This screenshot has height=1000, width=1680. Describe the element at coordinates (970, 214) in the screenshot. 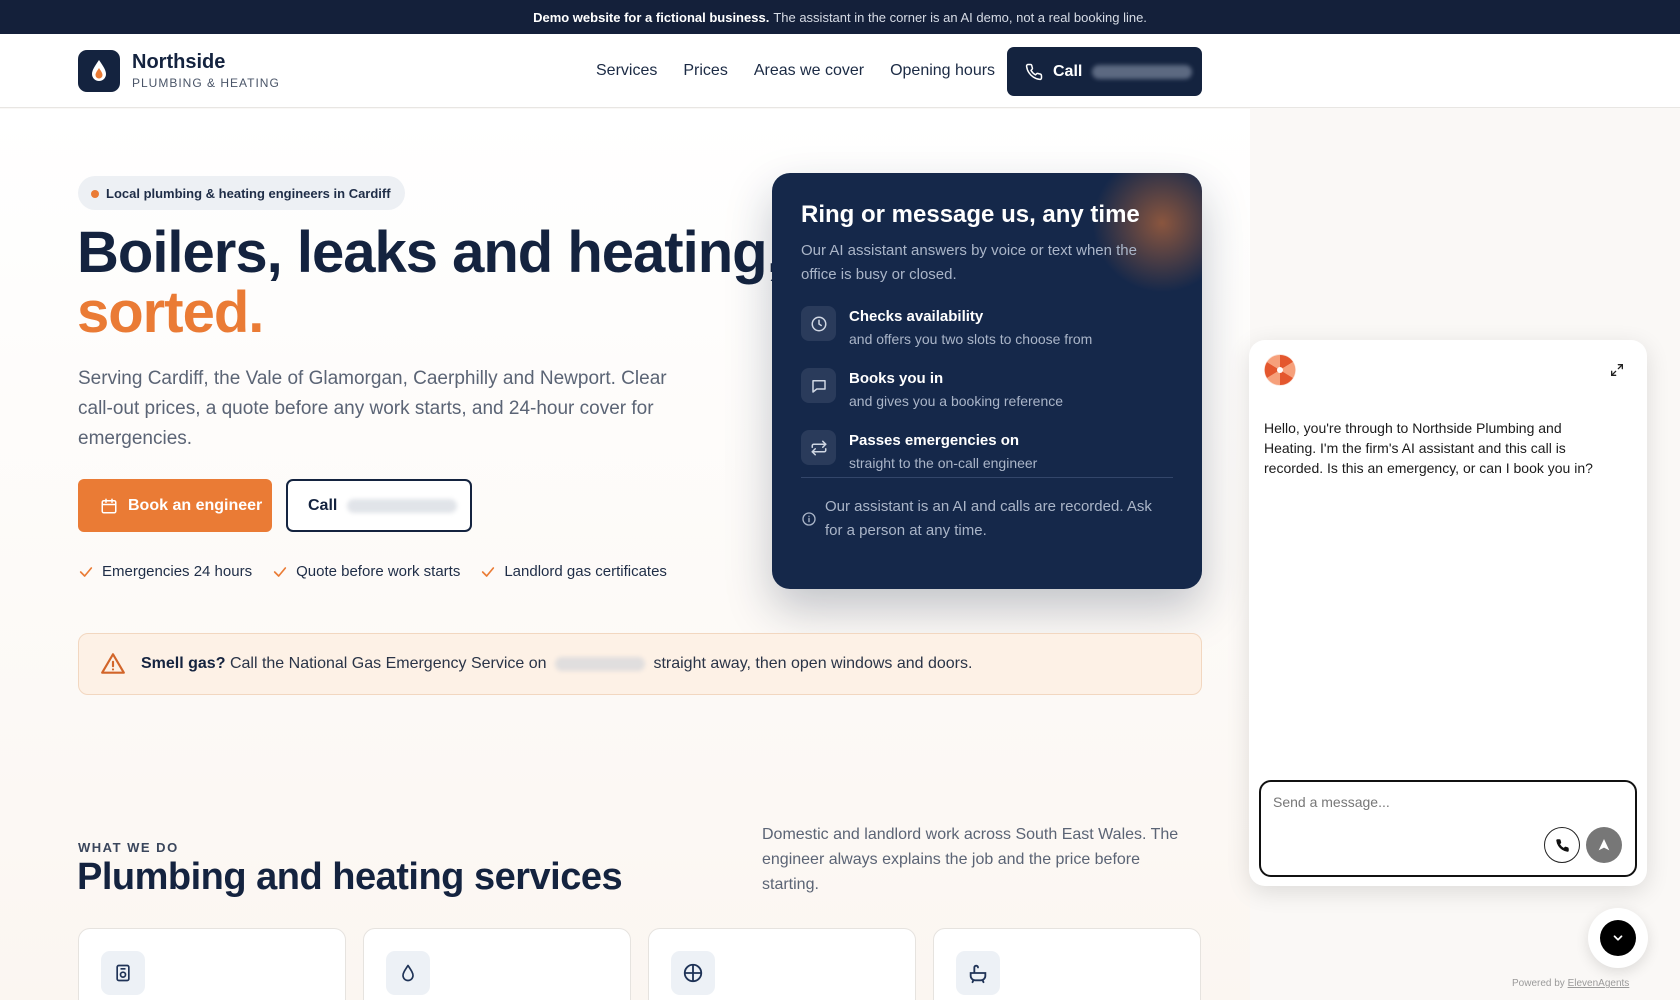

I see `card-title: Ring or message us, any time` at that location.